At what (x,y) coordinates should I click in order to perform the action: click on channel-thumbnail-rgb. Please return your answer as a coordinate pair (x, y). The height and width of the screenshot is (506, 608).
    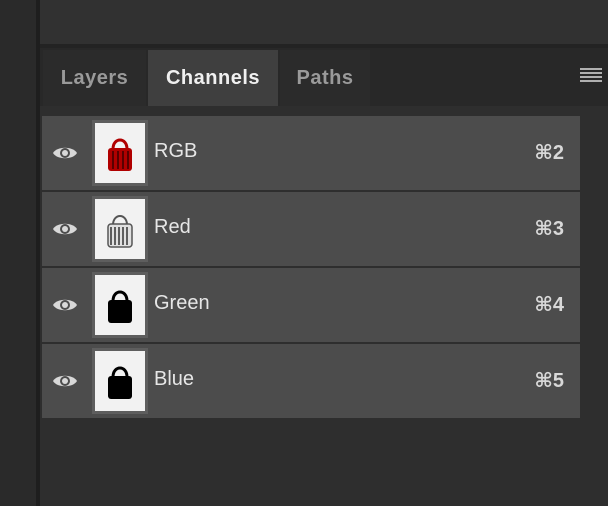
    Looking at the image, I should click on (120, 153).